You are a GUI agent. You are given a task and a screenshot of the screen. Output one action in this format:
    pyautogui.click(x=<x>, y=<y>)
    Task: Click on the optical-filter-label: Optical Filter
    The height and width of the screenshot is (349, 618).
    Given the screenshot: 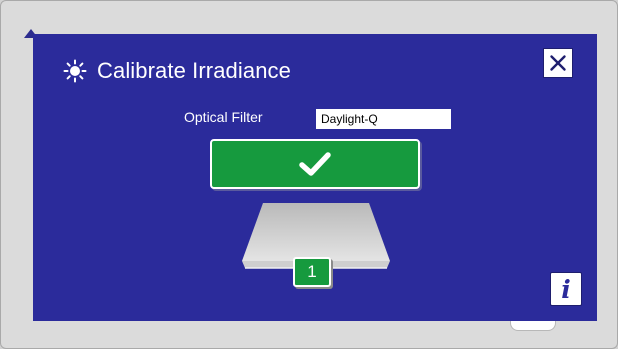 What is the action you would take?
    pyautogui.click(x=223, y=117)
    